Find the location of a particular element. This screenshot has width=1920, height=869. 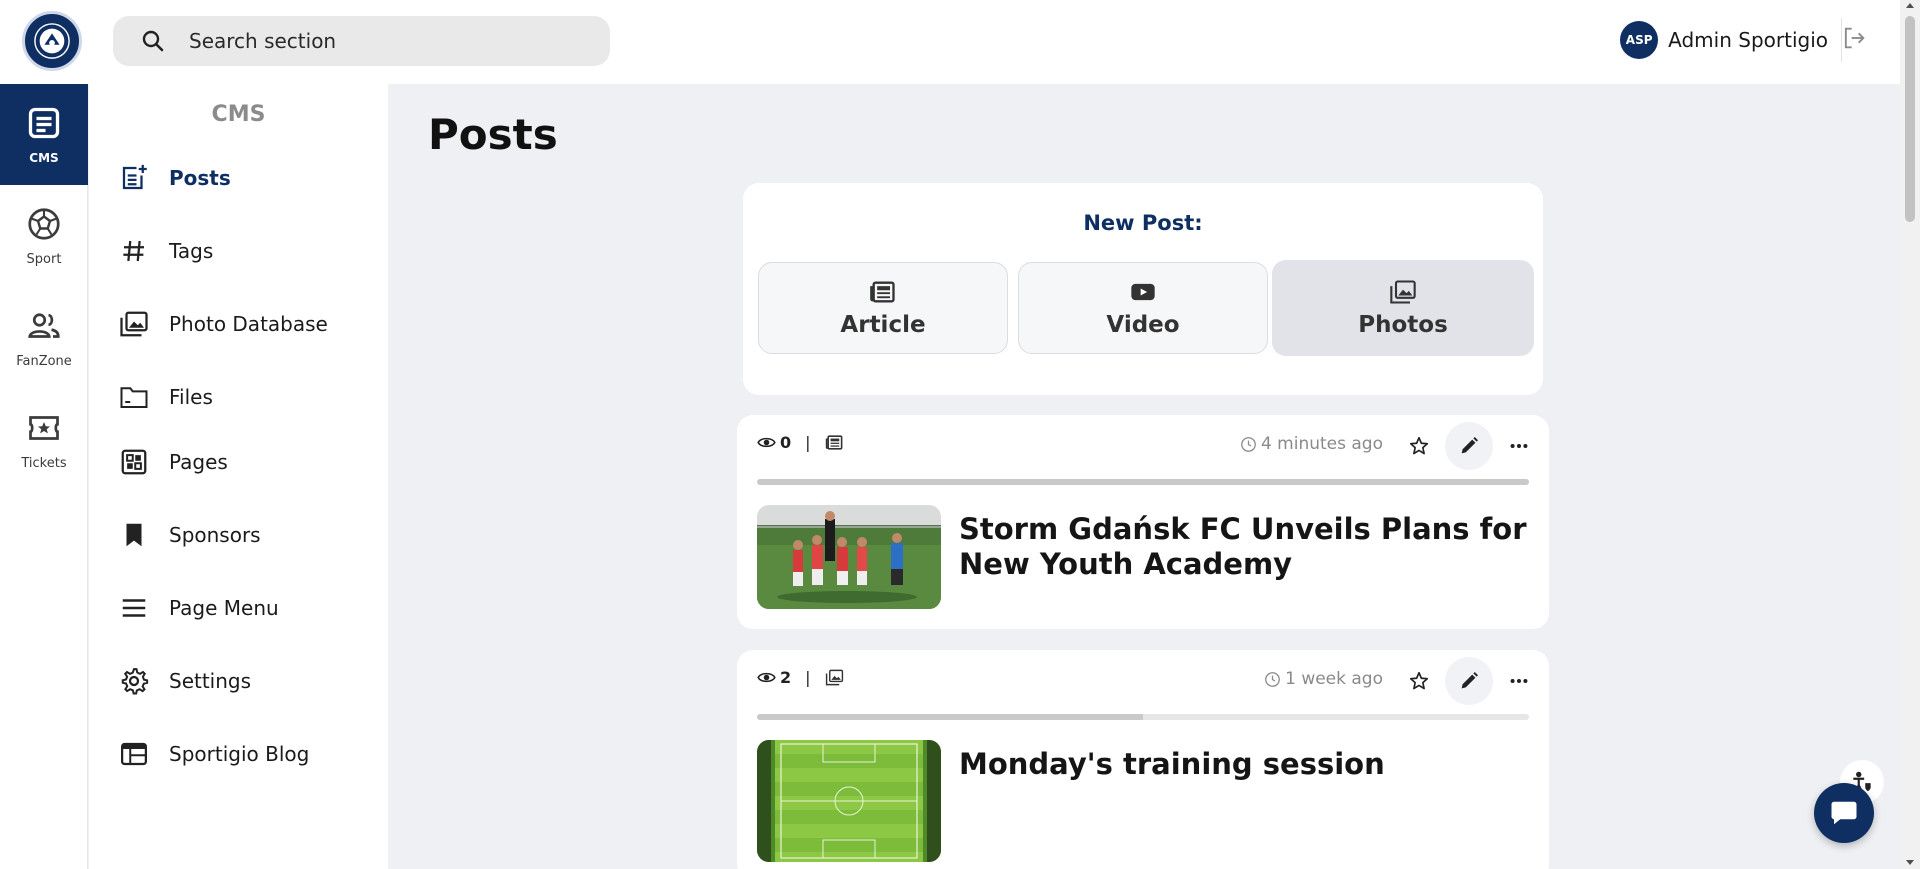

type-label: Photos is located at coordinates (1403, 325).